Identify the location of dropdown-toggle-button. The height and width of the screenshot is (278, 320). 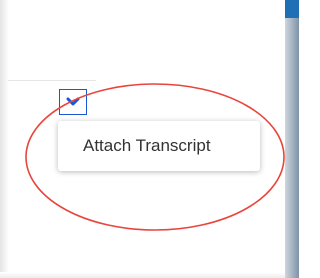
(73, 102).